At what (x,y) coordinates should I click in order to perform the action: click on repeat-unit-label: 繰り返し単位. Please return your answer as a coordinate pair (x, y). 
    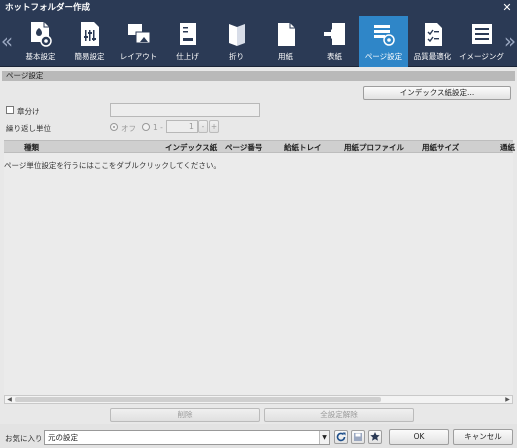
    Looking at the image, I should click on (28, 128).